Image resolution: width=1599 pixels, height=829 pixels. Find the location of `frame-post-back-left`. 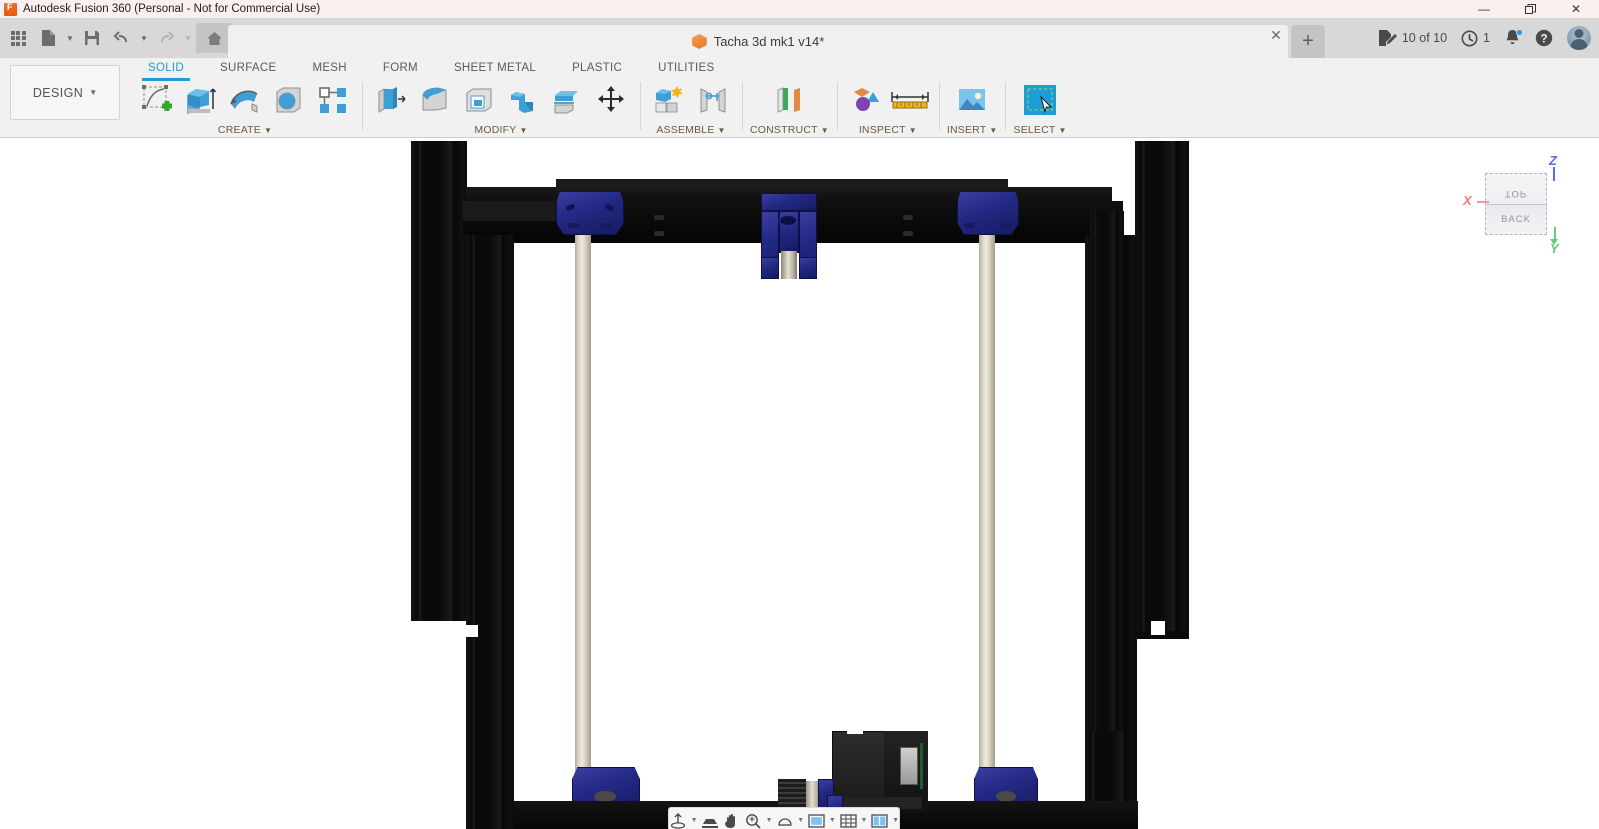

frame-post-back-left is located at coordinates (439, 381).